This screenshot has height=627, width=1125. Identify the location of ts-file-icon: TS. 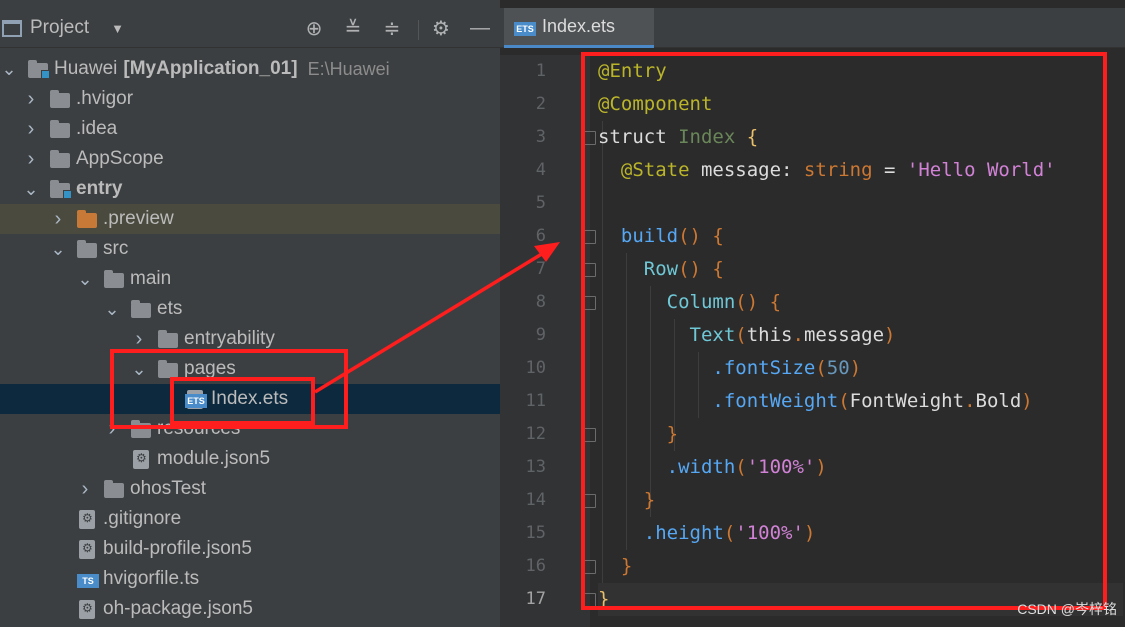
(88, 579).